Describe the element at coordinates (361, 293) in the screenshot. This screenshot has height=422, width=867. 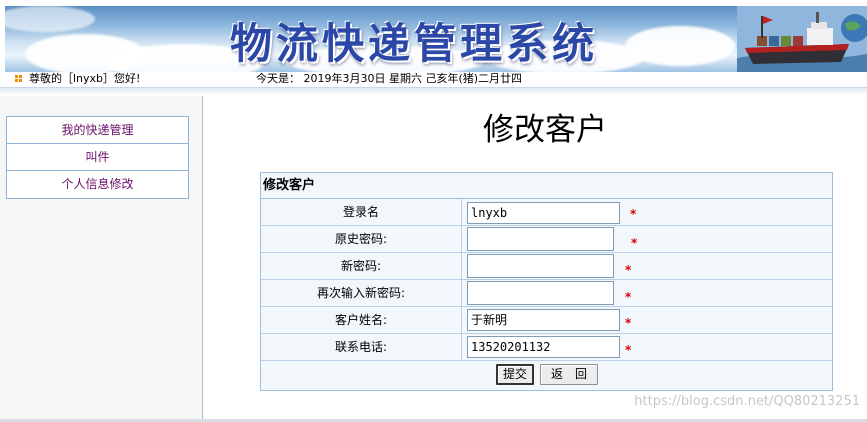
I see `field-label: 再次输入新密码:` at that location.